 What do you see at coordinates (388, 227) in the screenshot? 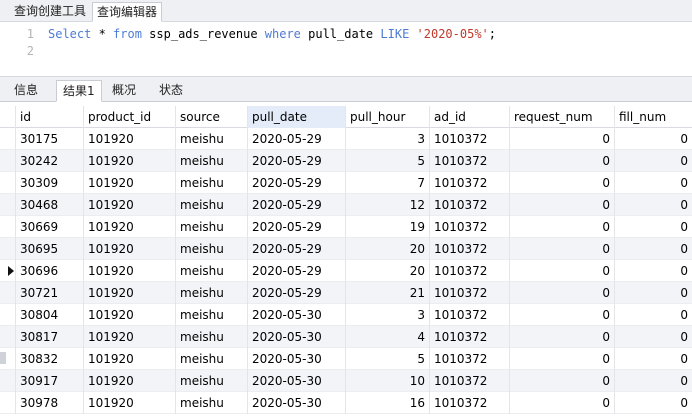
I see `cell-pull-hour: 19` at bounding box center [388, 227].